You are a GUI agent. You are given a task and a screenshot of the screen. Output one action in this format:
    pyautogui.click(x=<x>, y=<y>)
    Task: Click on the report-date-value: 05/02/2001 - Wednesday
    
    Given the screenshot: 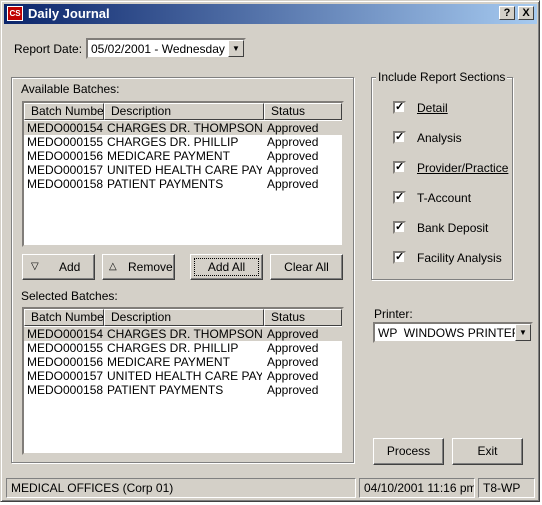 What is the action you would take?
    pyautogui.click(x=158, y=49)
    